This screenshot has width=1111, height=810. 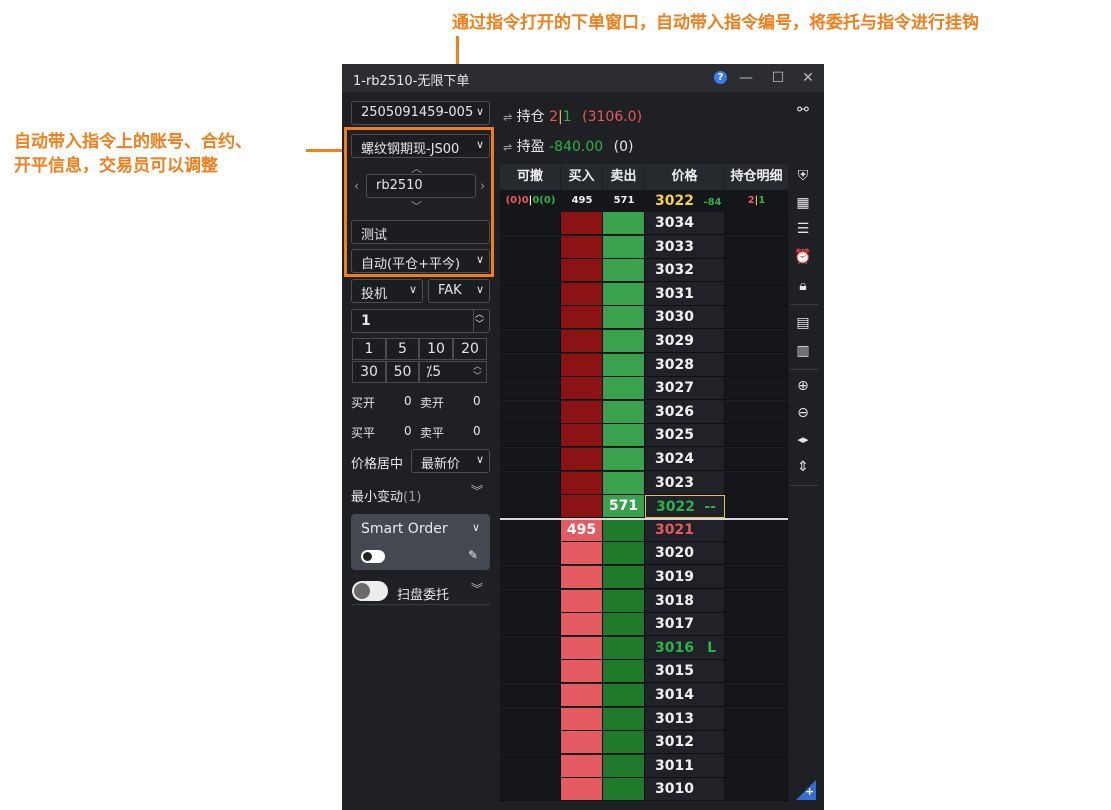 I want to click on maximize-button: ☐, so click(x=778, y=78).